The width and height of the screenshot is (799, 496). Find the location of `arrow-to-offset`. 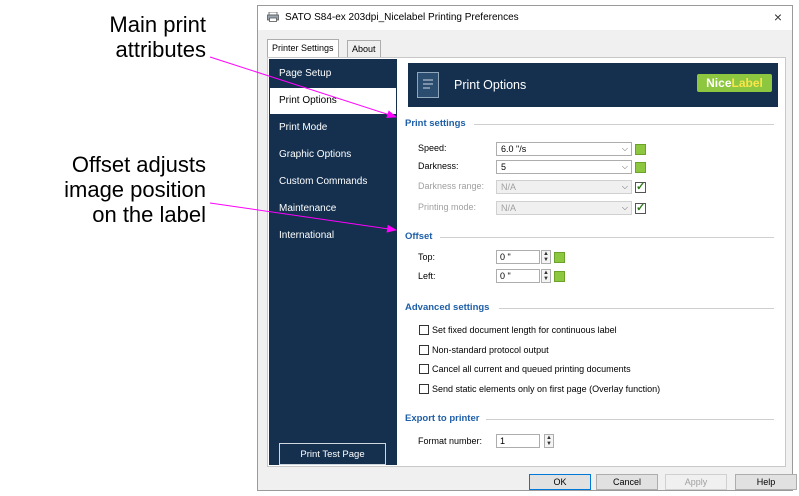

arrow-to-offset is located at coordinates (303, 217).